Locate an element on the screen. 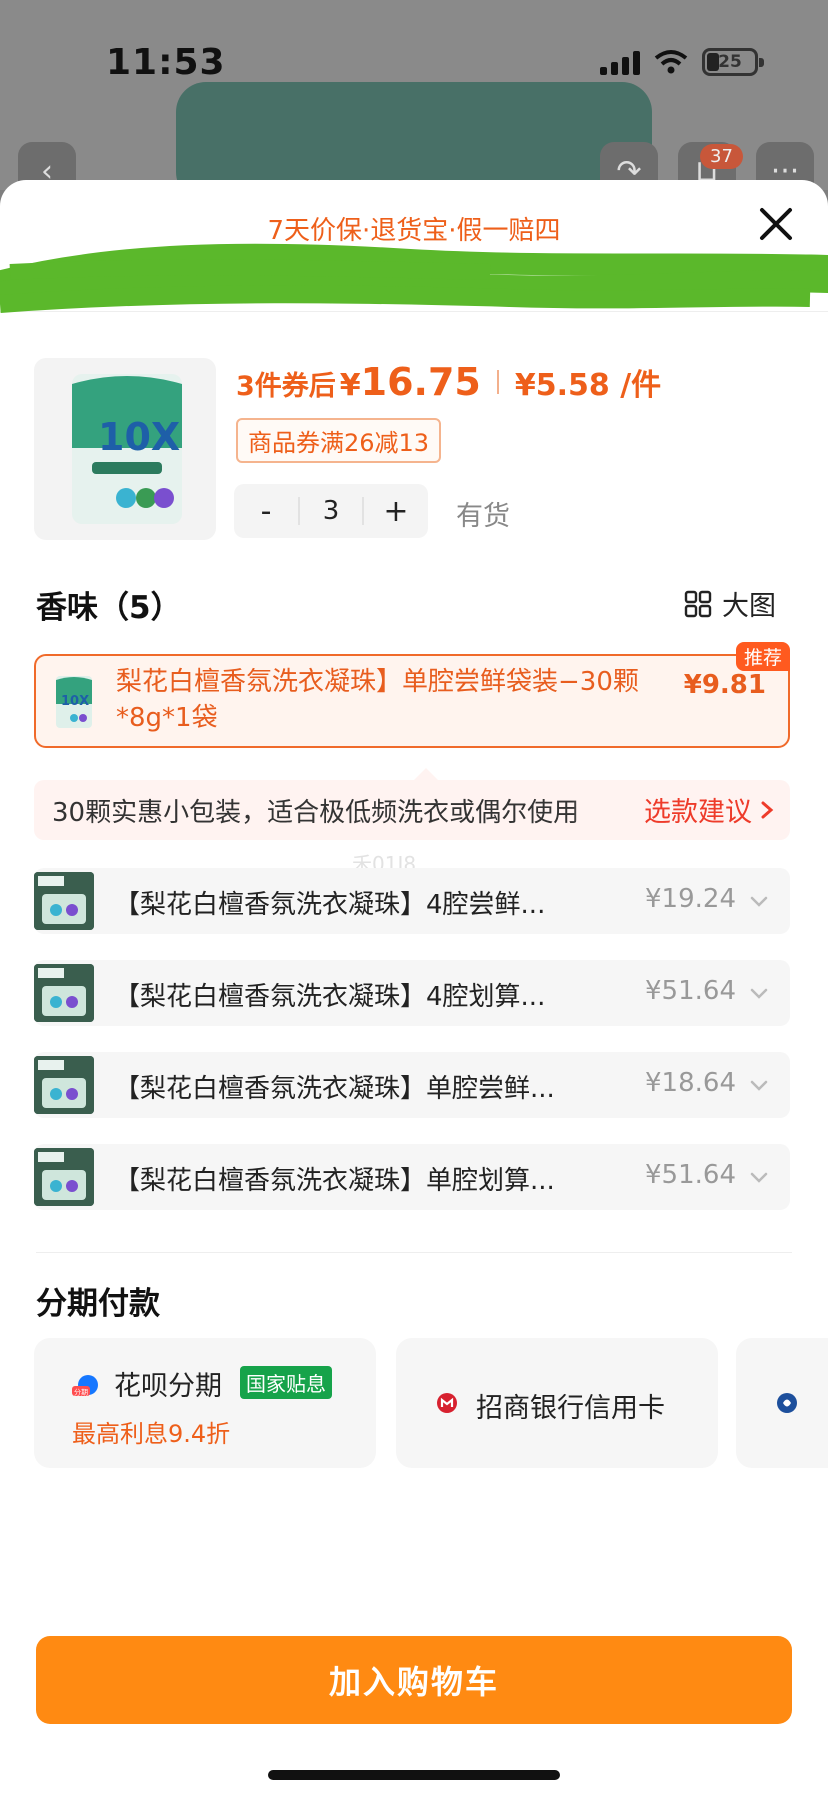 The height and width of the screenshot is (1796, 828). chevron-right-icon is located at coordinates (767, 809).